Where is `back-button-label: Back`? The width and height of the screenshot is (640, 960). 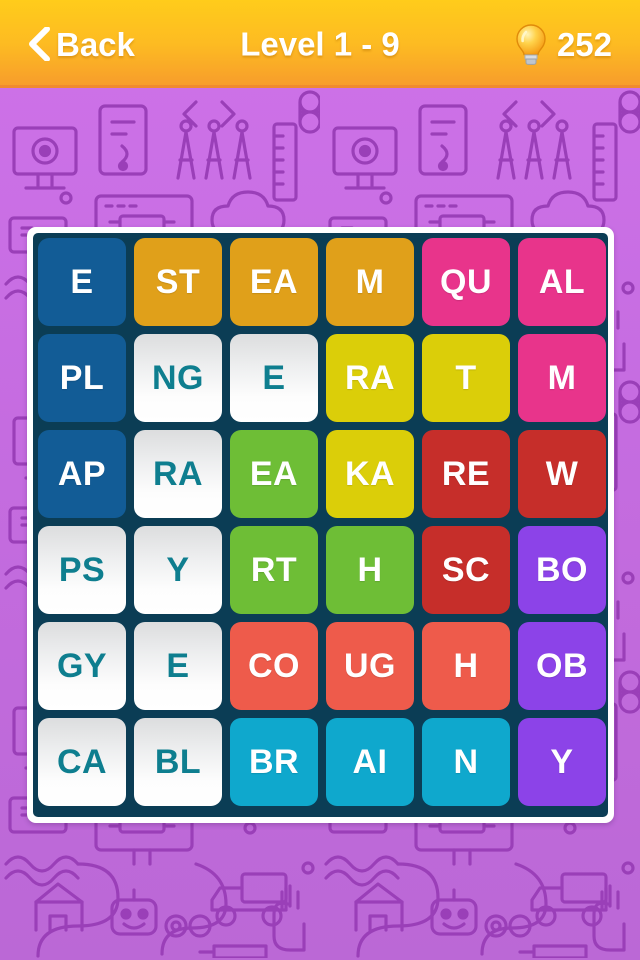
back-button-label: Back is located at coordinates (95, 44).